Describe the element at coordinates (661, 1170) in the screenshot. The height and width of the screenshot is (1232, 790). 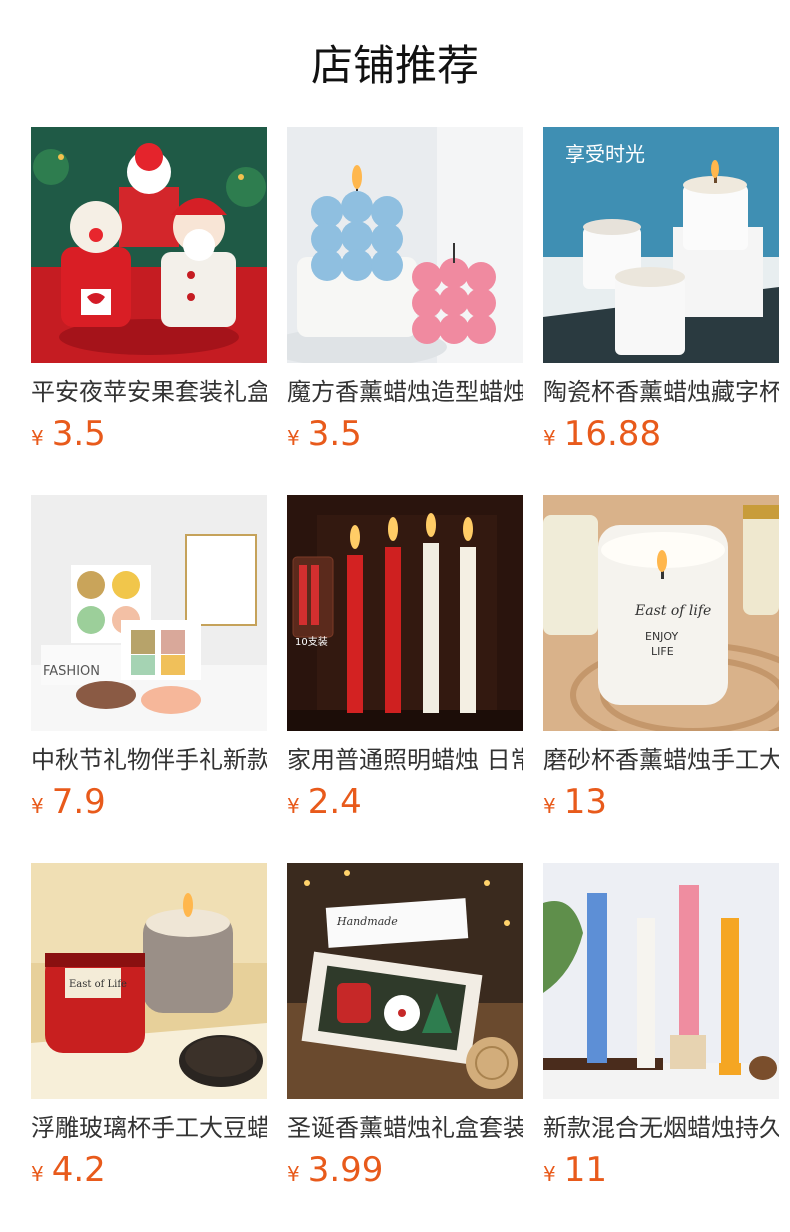
I see `product-price: ¥11` at that location.